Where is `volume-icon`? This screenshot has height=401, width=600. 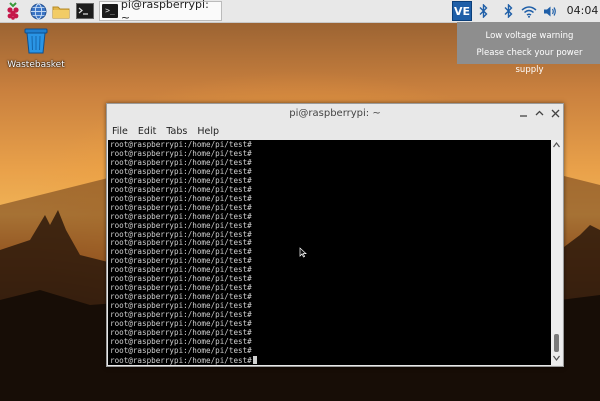 volume-icon is located at coordinates (550, 11).